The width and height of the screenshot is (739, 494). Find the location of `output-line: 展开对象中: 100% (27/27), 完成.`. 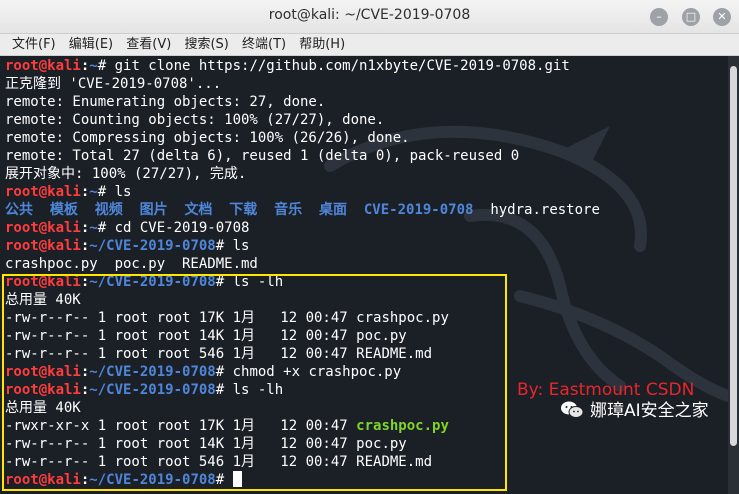

output-line: 展开对象中: 100% (27/27), 完成. is located at coordinates (126, 174).